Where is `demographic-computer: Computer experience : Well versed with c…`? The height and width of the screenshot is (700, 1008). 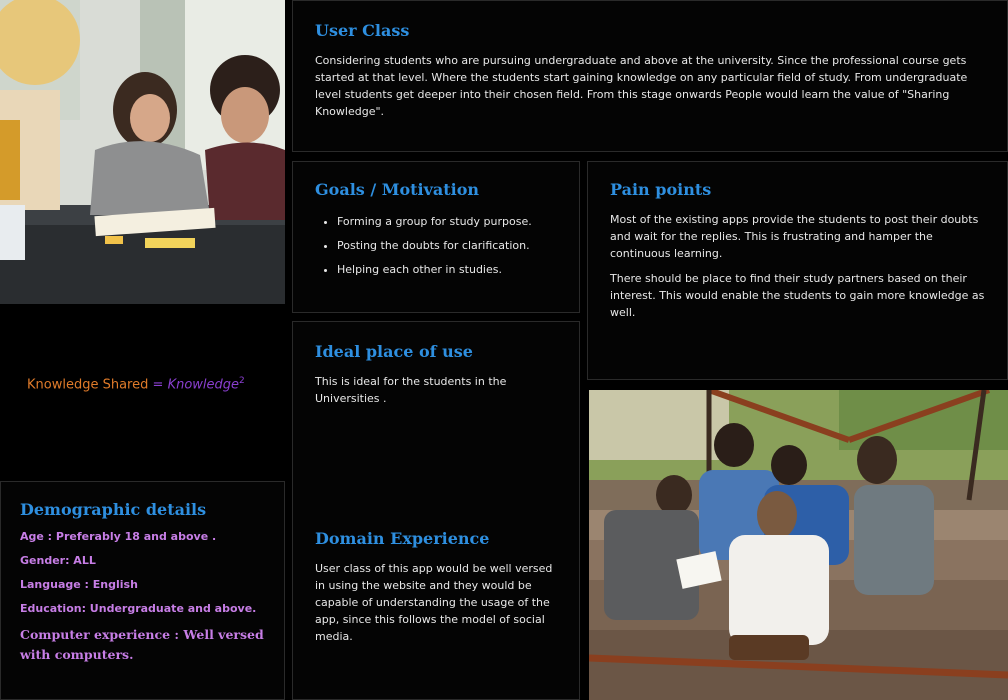 demographic-computer: Computer experience : Well versed with c… is located at coordinates (142, 644).